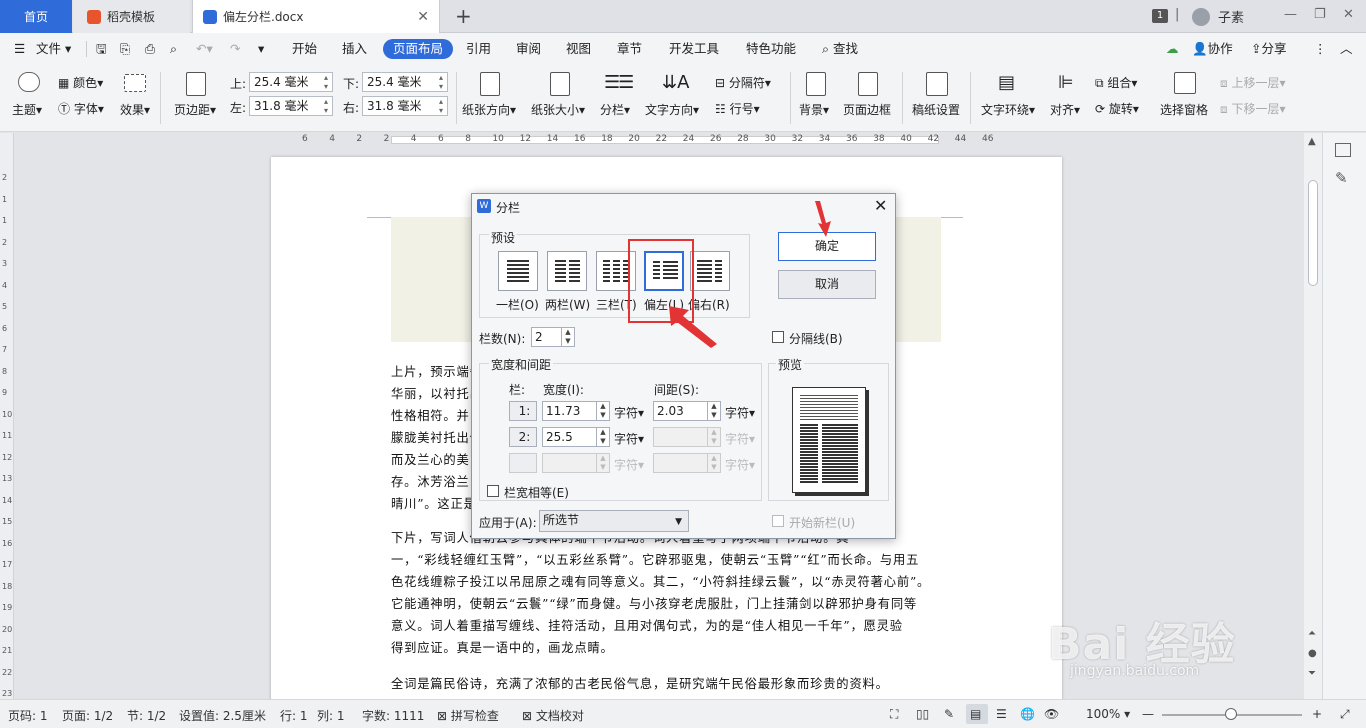 This screenshot has width=1366, height=728. Describe the element at coordinates (125, 49) in the screenshot. I see `clipboard-icon: ⎘` at that location.